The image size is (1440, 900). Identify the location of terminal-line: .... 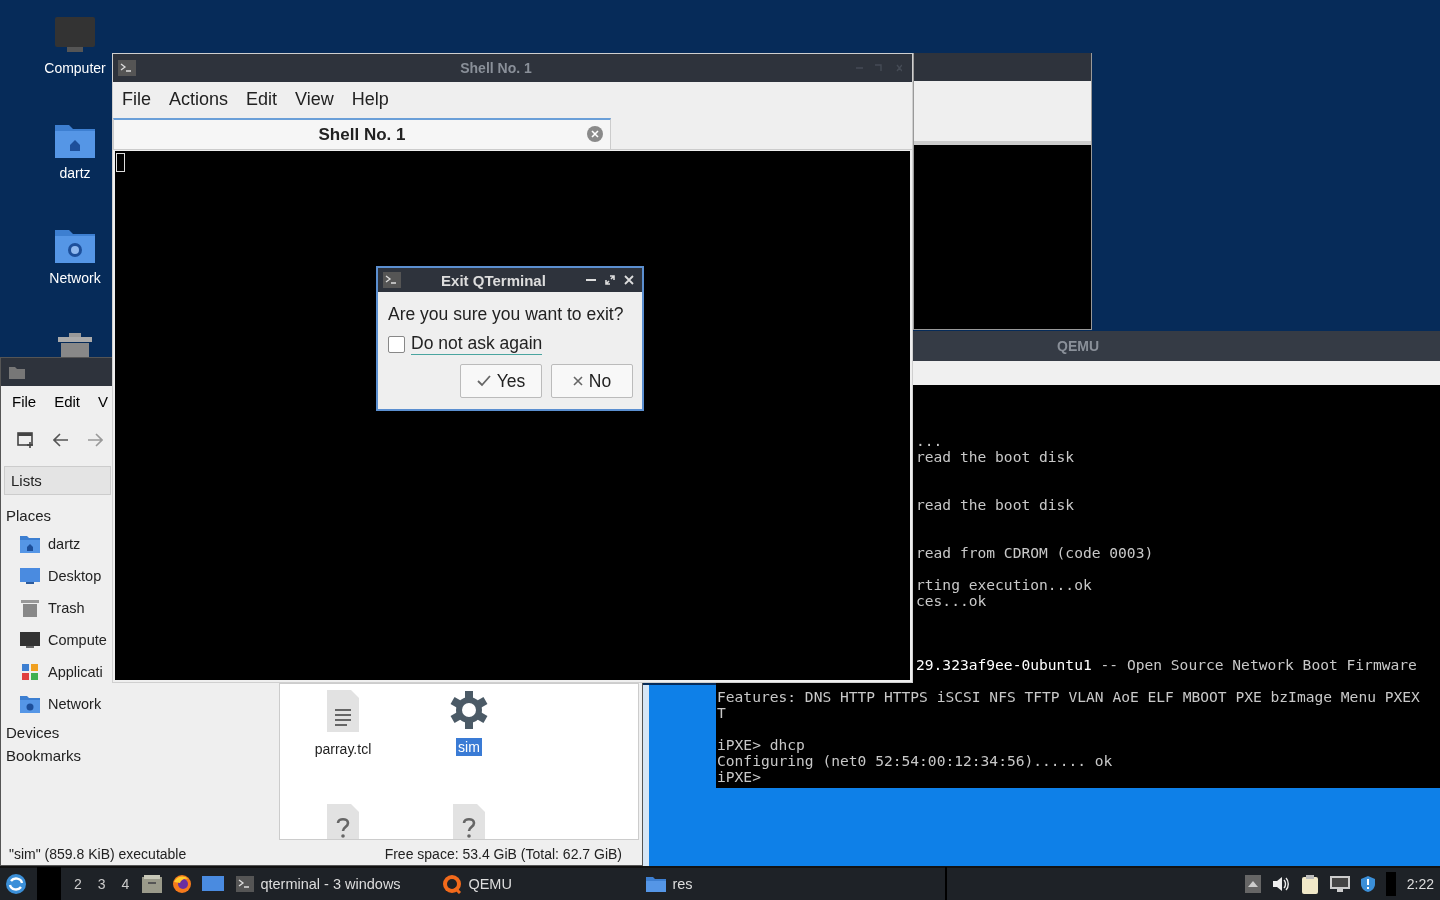
(929, 440).